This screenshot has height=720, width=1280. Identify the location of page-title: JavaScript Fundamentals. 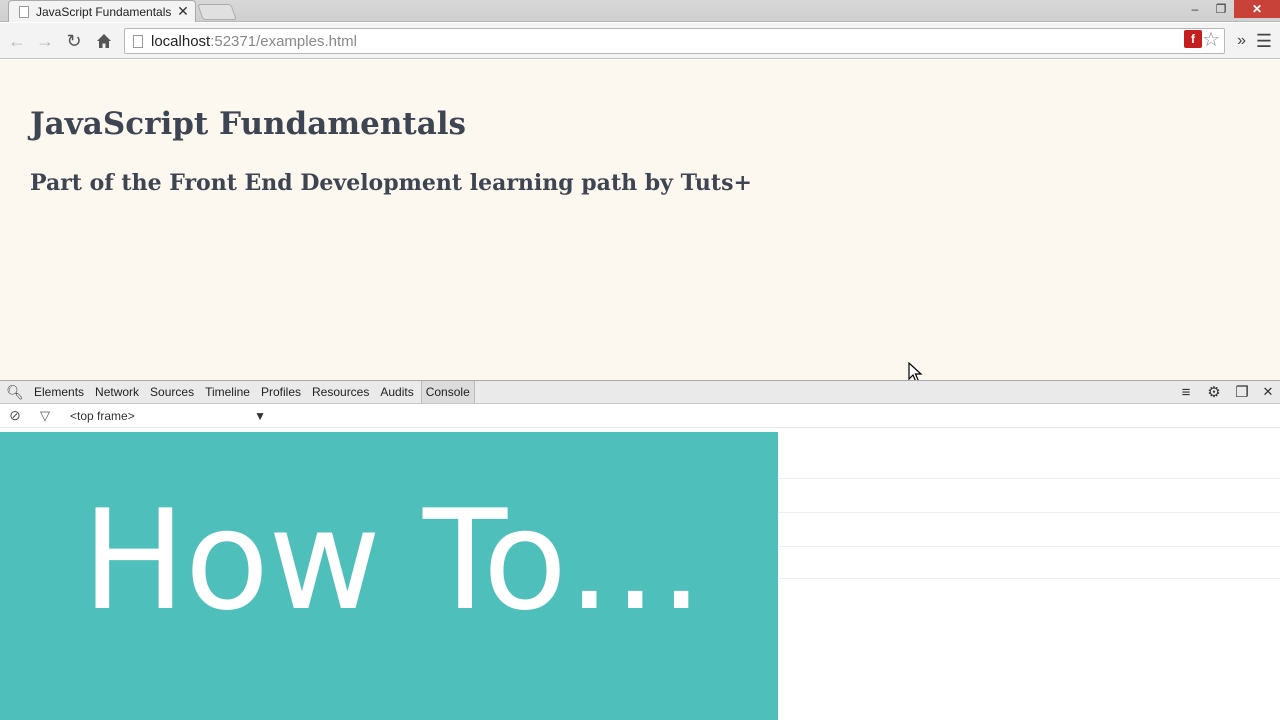
(248, 124).